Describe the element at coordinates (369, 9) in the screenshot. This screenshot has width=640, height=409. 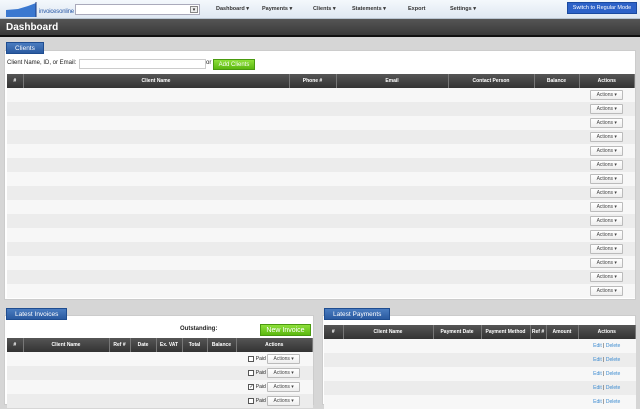
I see `nav-statements: Statements ▾` at that location.